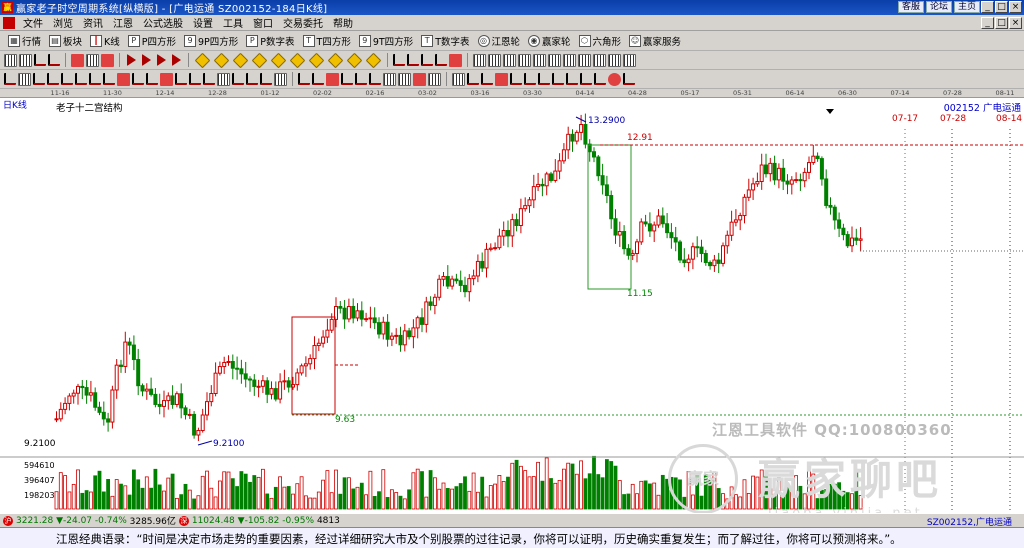 This screenshot has height=548, width=1024. What do you see at coordinates (270, 41) in the screenshot?
I see `p-number-button: P P数字表` at bounding box center [270, 41].